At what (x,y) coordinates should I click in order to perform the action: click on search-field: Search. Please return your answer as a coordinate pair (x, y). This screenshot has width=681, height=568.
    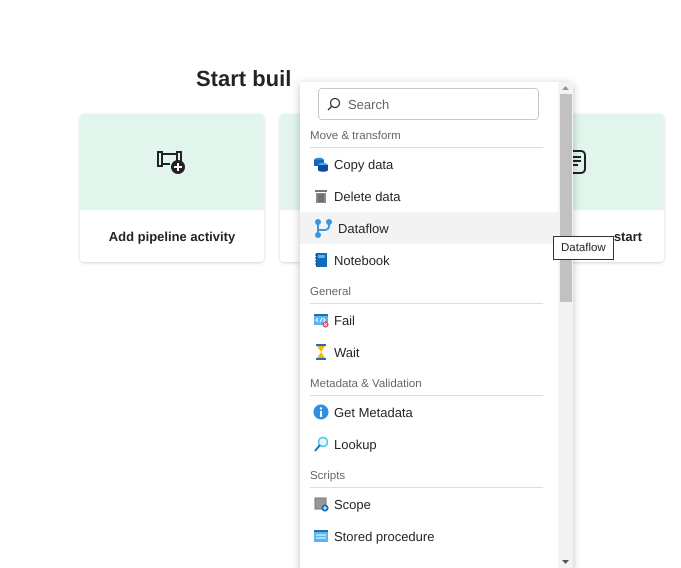
    Looking at the image, I should click on (428, 104).